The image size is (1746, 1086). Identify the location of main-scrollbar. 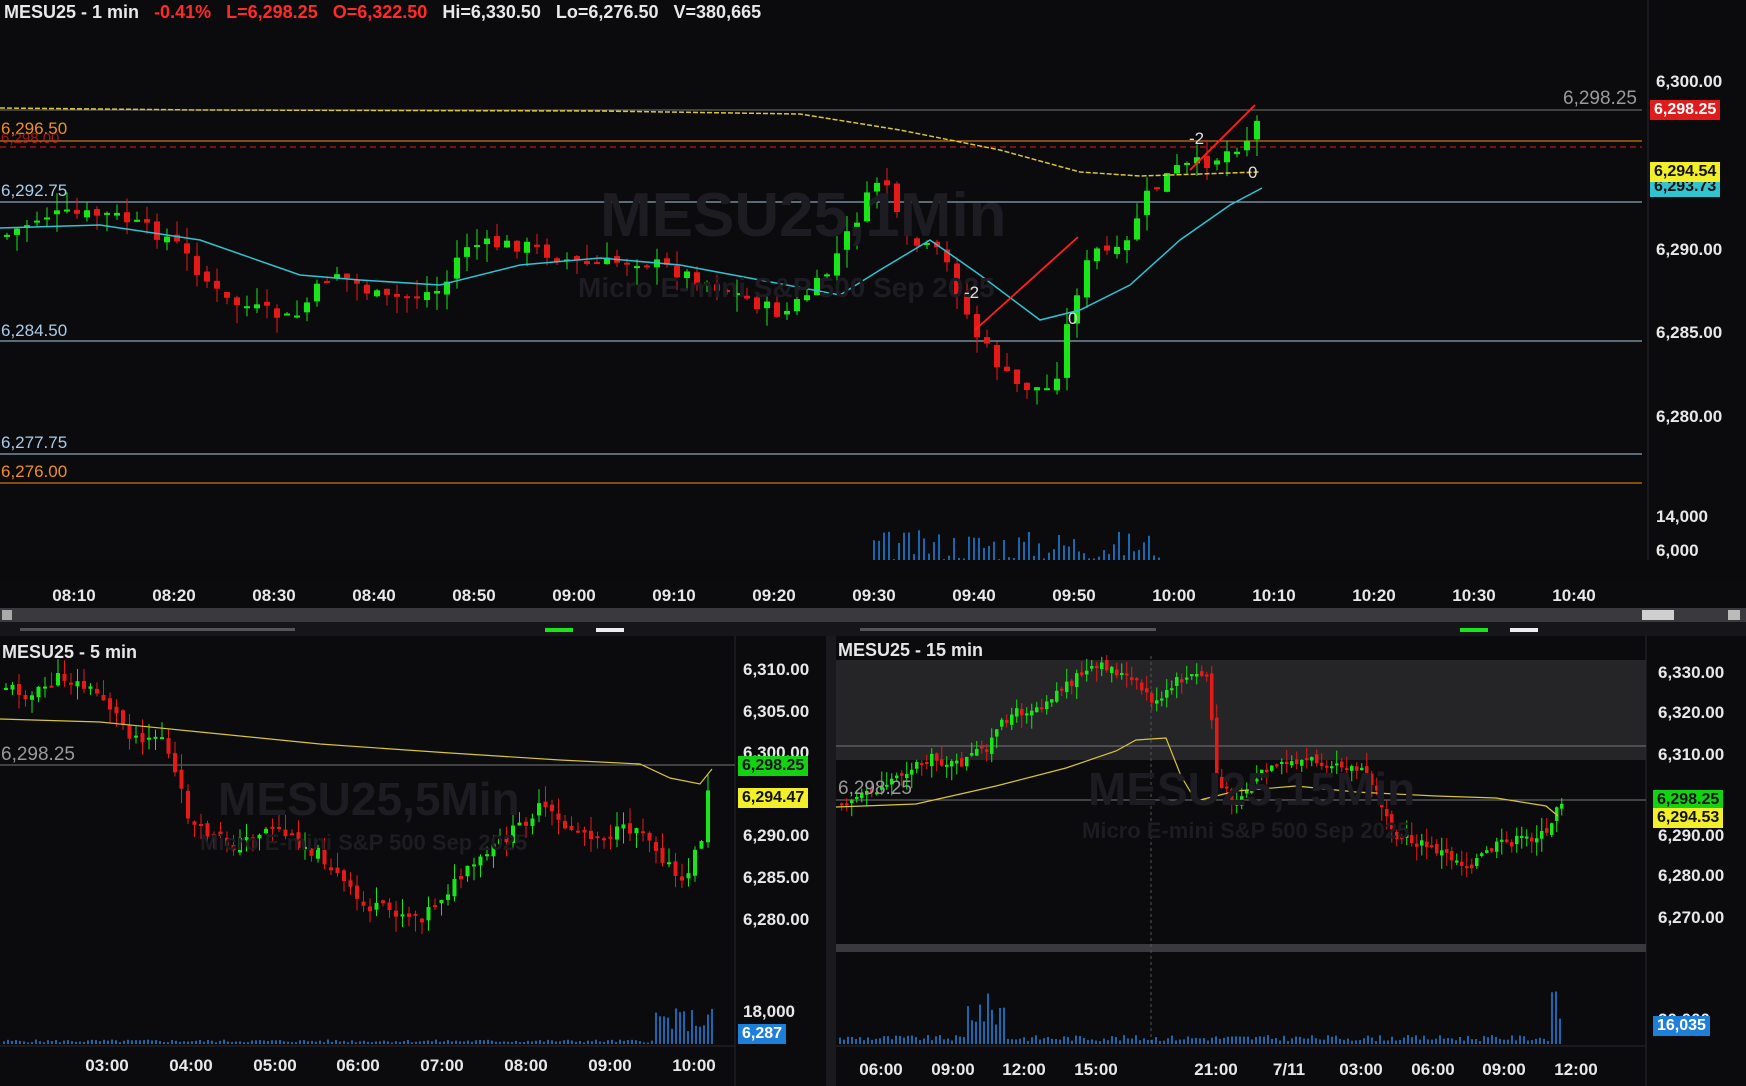
(873, 615).